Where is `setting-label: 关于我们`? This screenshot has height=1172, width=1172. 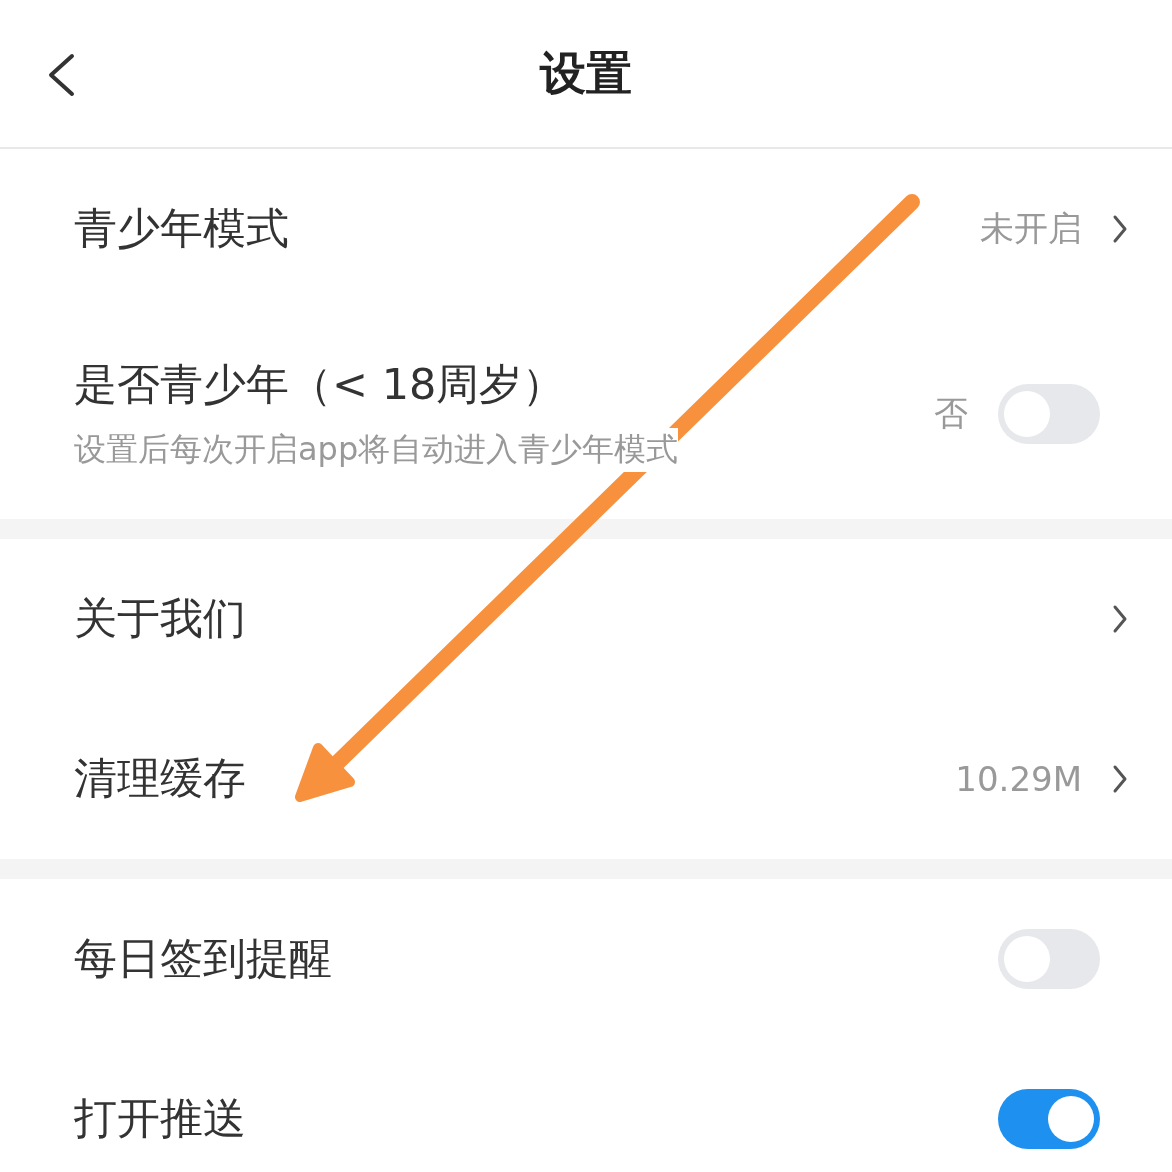
setting-label: 关于我们 is located at coordinates (160, 618).